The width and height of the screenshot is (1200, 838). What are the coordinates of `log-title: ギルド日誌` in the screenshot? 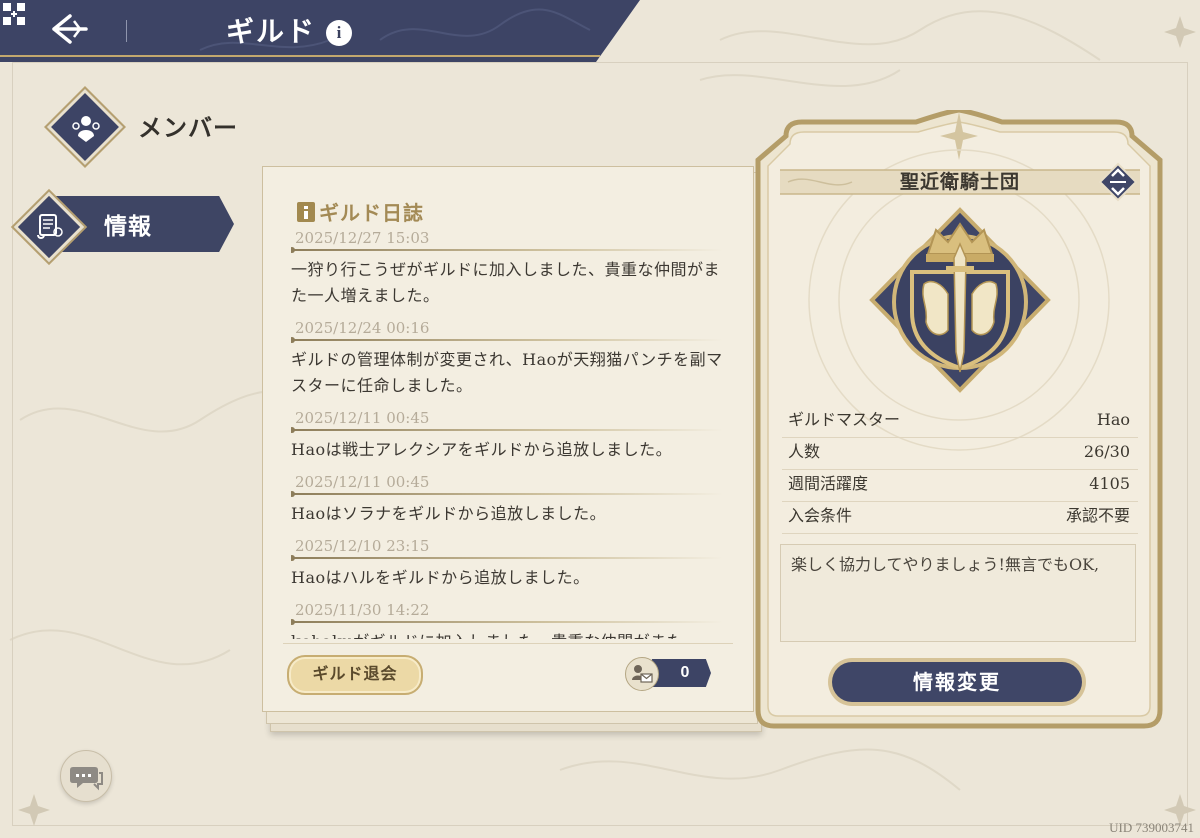 It's located at (371, 213).